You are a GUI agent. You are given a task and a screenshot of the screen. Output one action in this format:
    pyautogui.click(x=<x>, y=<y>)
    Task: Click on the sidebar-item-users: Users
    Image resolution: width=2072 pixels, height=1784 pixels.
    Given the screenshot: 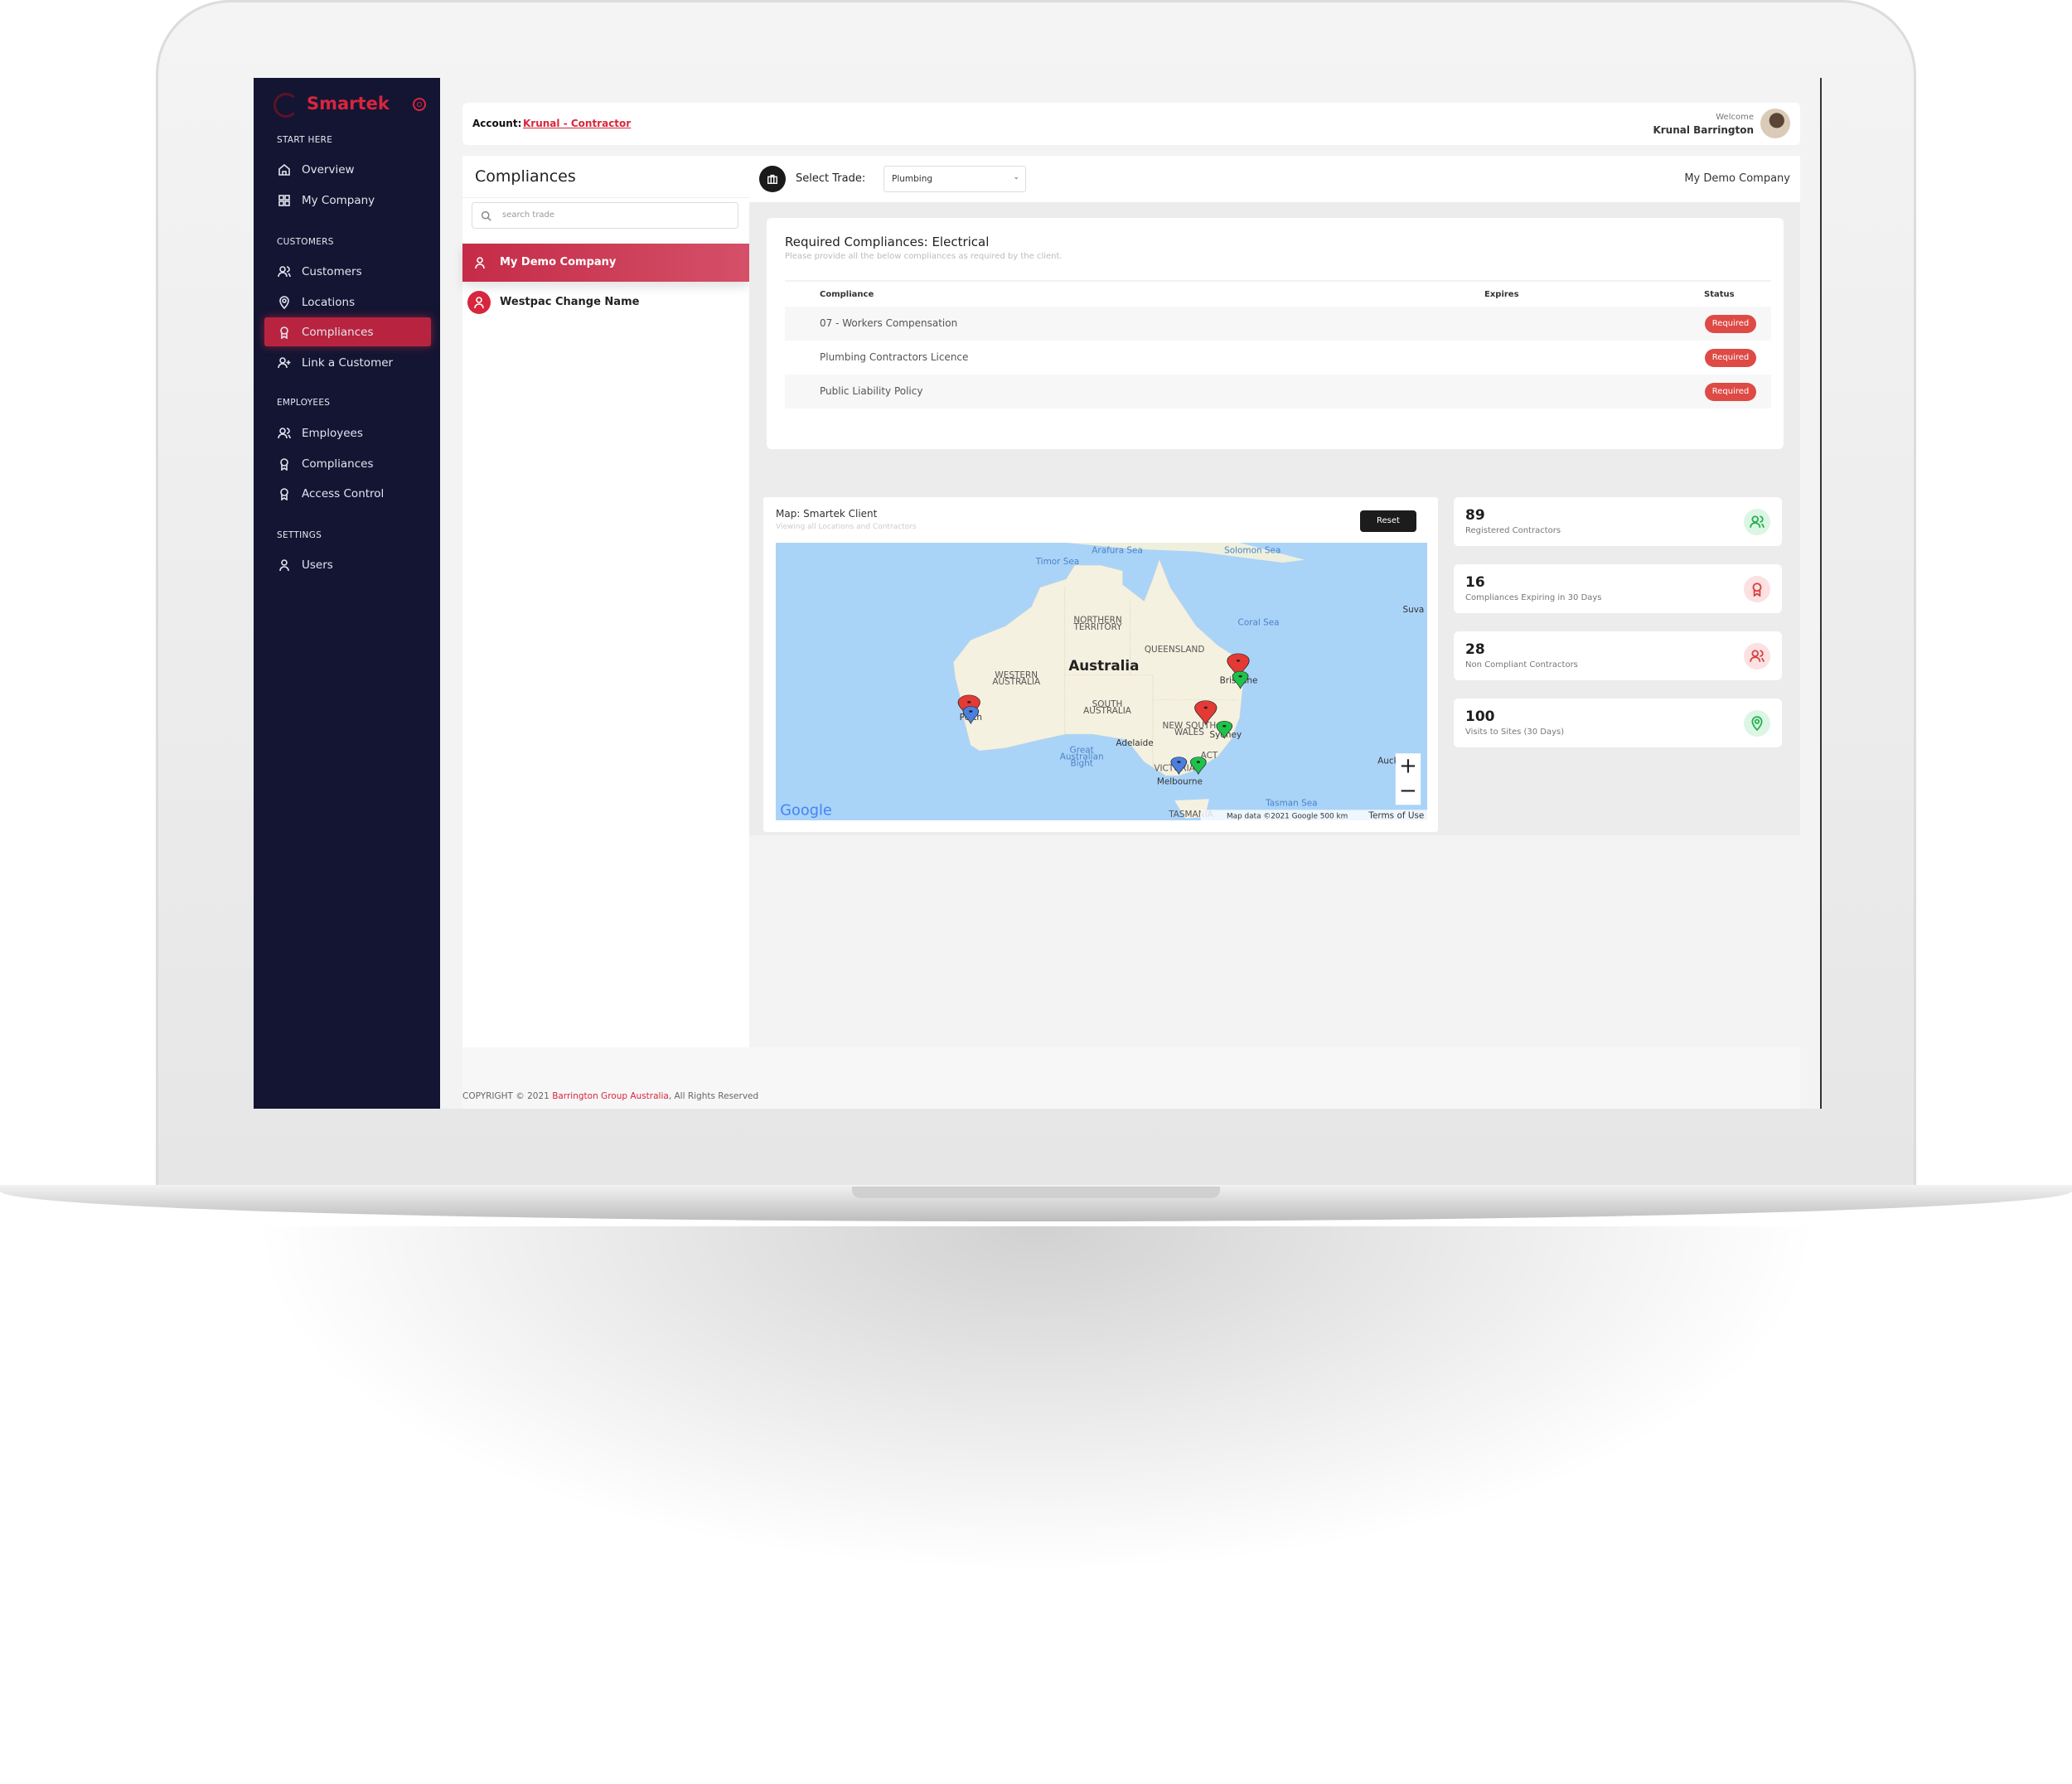 What is the action you would take?
    pyautogui.click(x=347, y=564)
    